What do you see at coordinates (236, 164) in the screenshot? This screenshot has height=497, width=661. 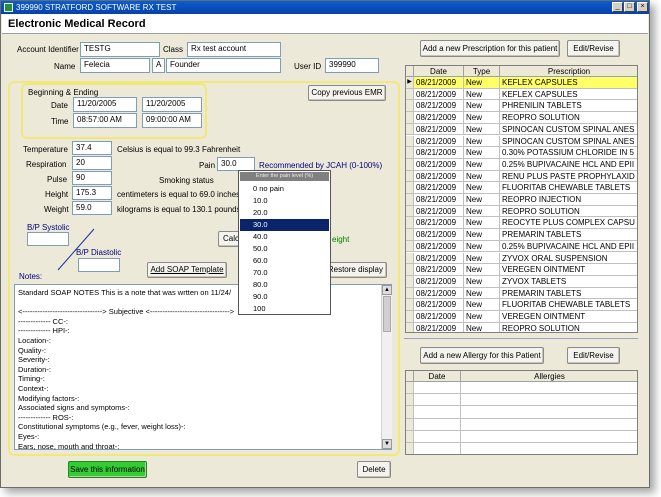 I see `pain-select: 30.0` at bounding box center [236, 164].